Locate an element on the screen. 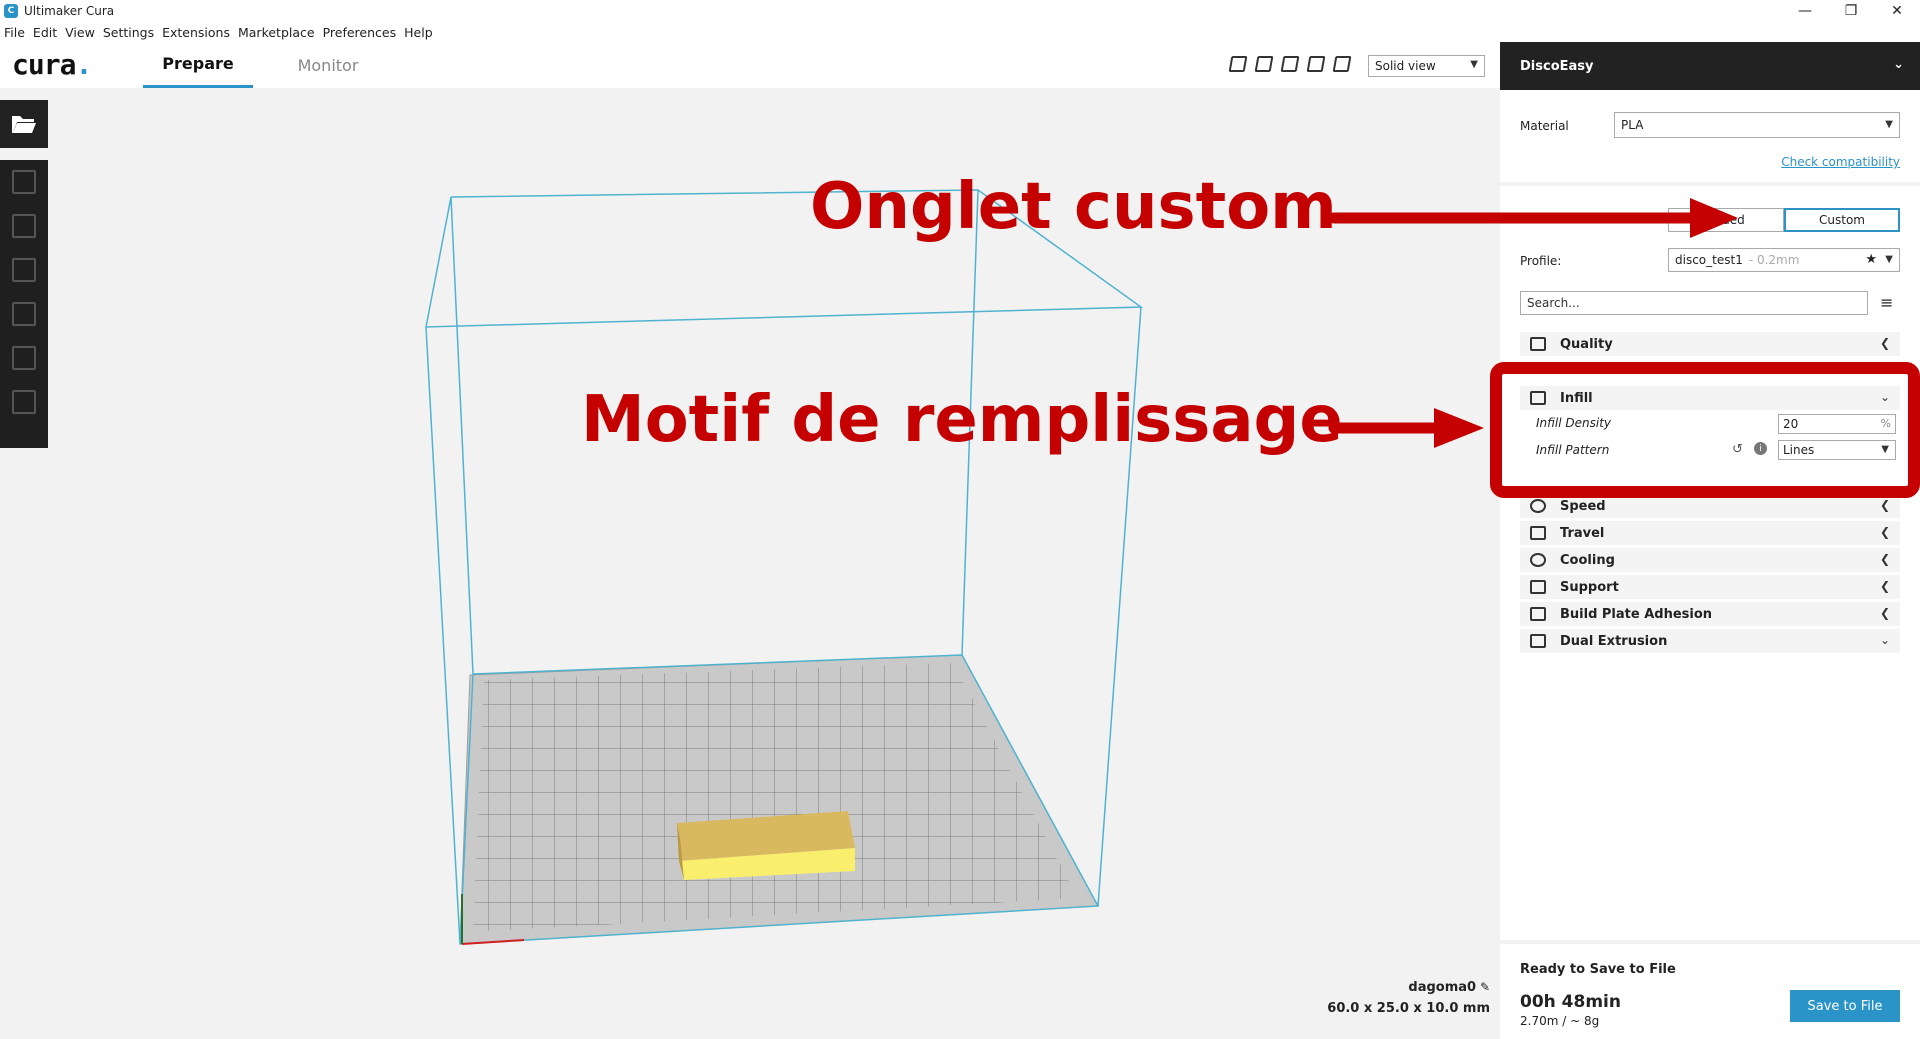 Image resolution: width=1920 pixels, height=1039 pixels. arrow-to-custom-tab is located at coordinates (1533, 218).